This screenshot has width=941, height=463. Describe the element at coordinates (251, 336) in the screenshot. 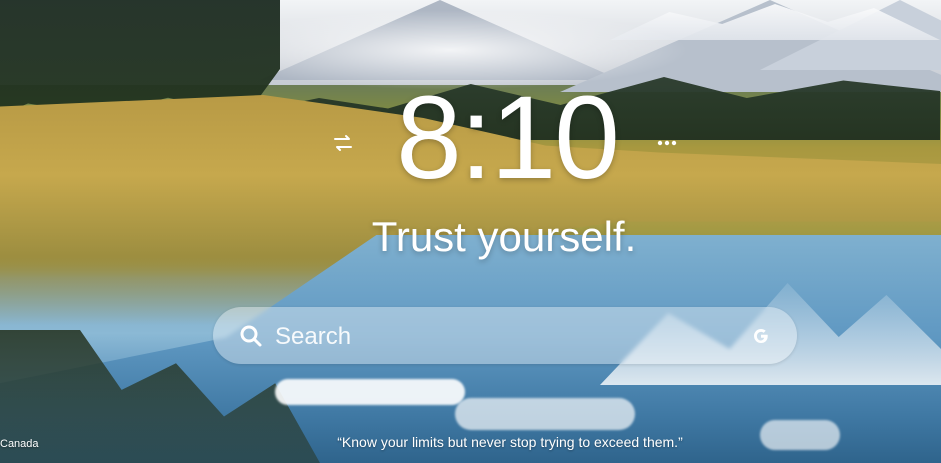

I see `search-icon` at that location.